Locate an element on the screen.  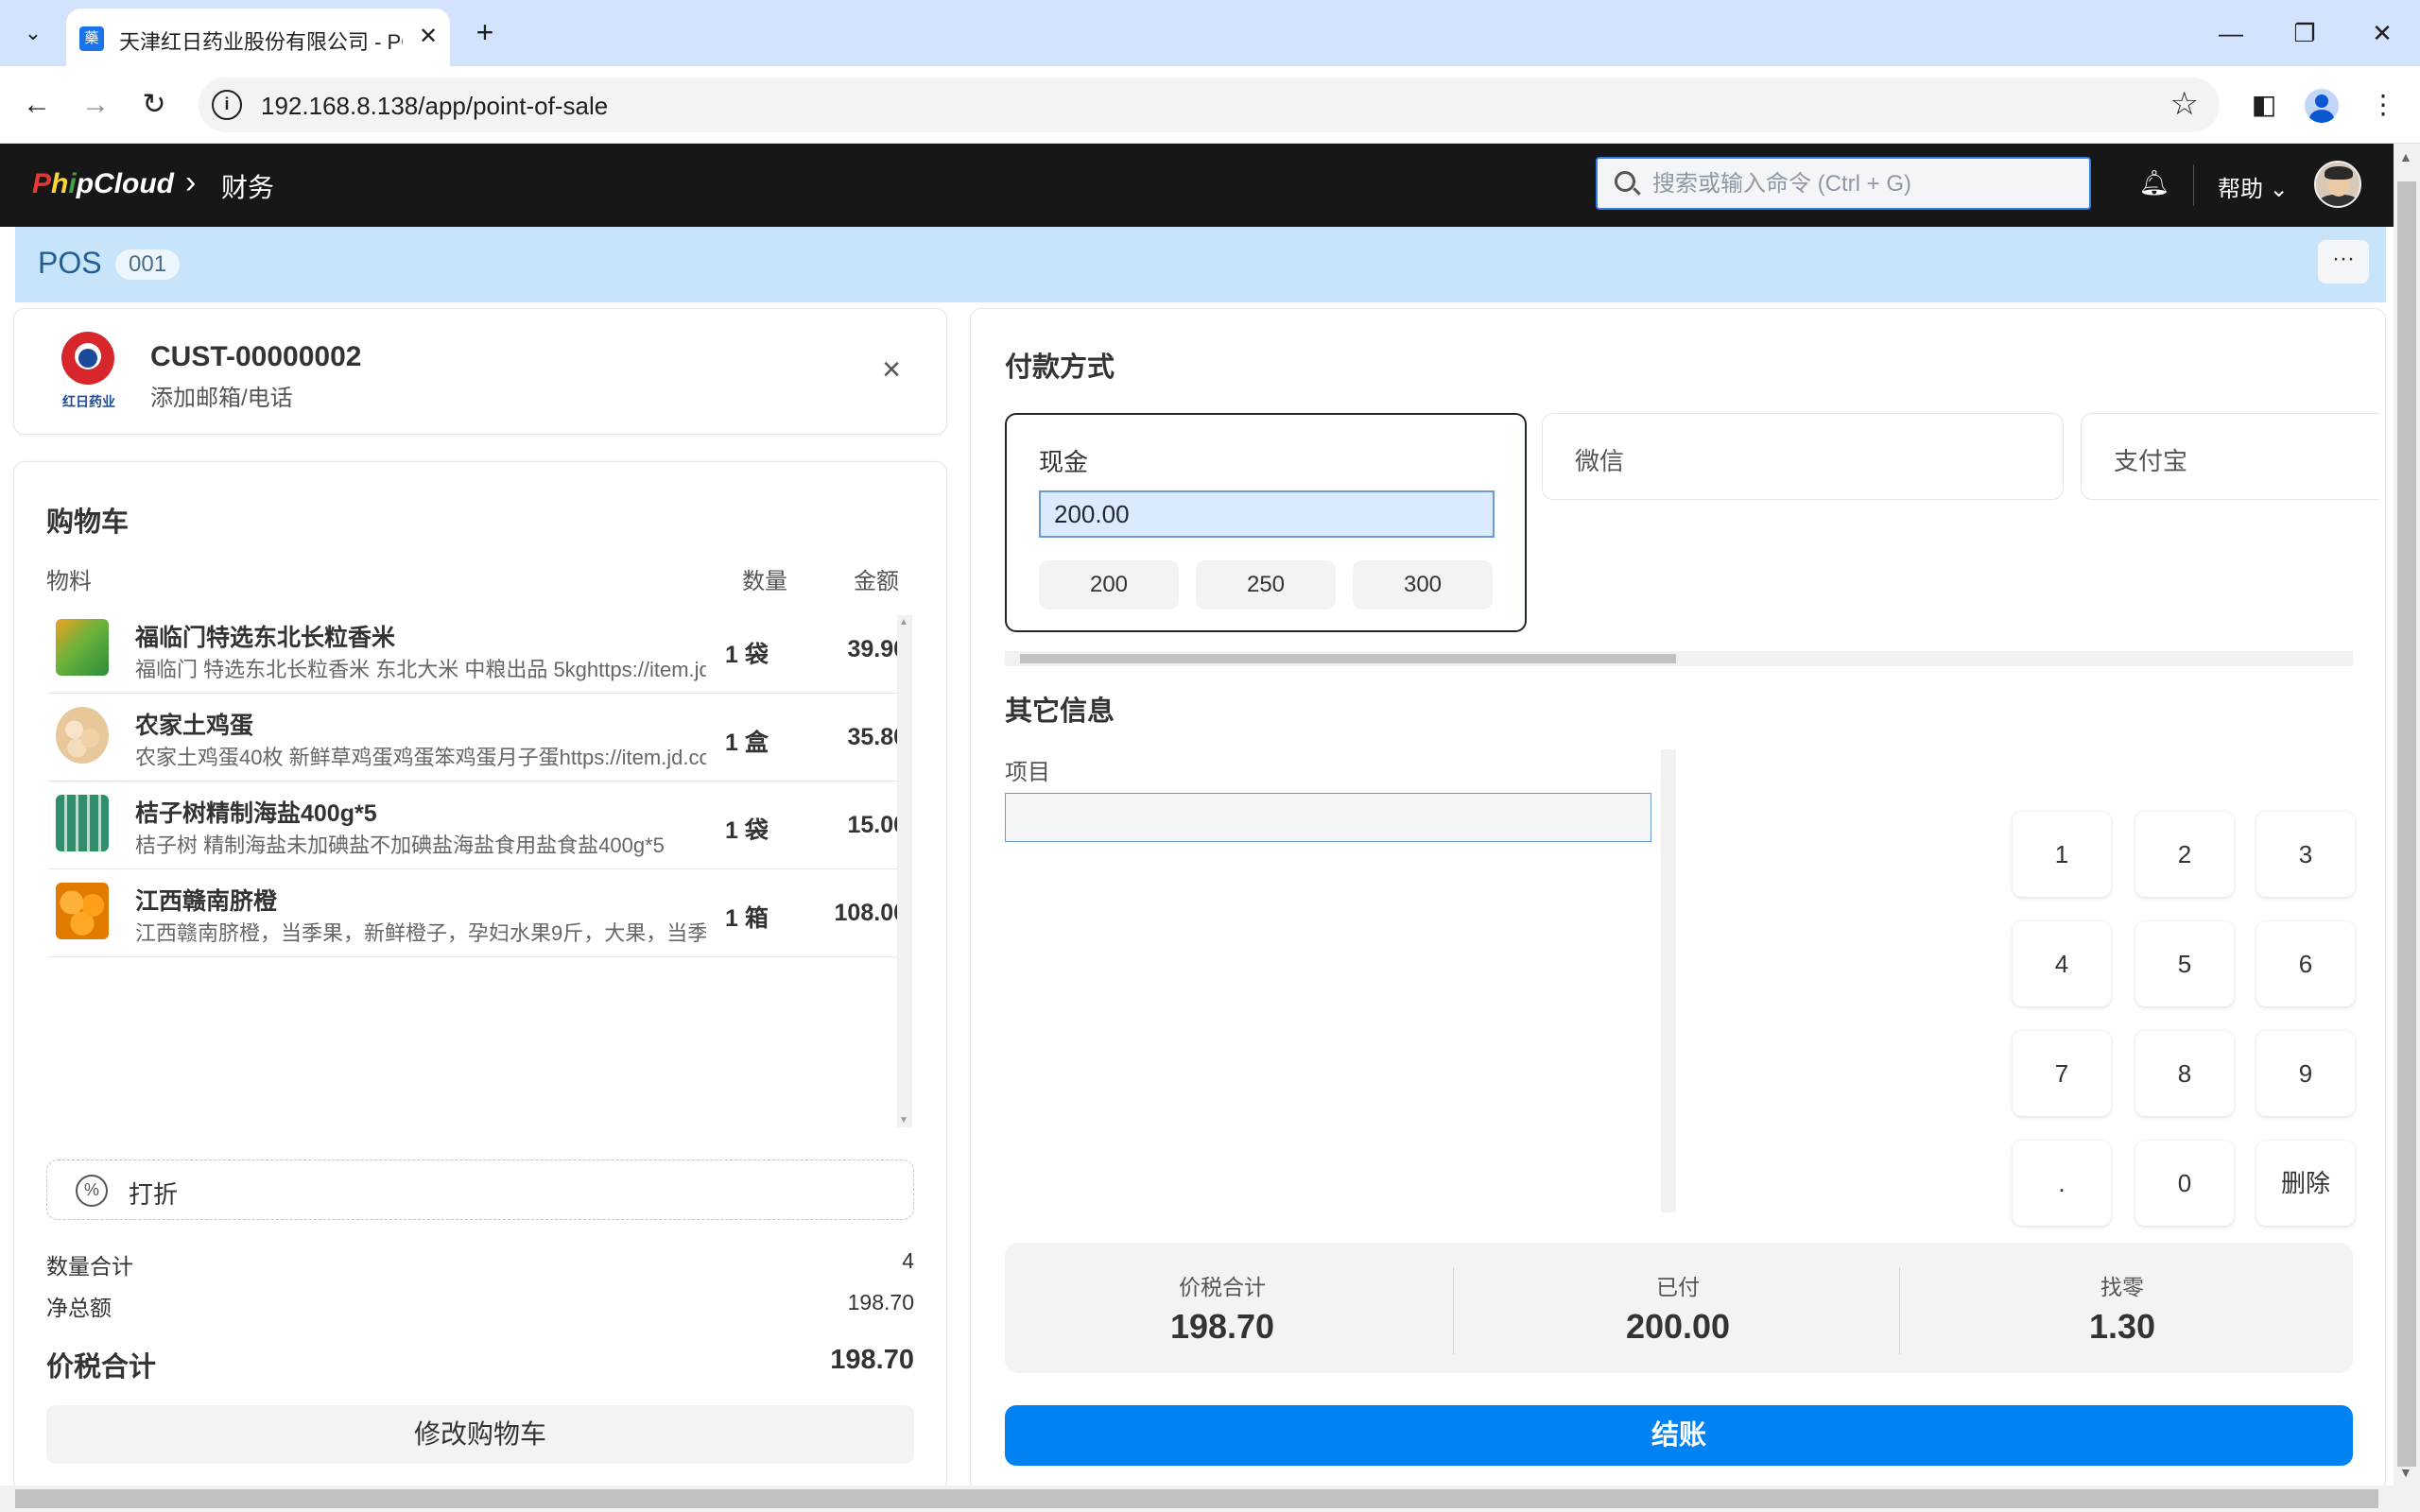
minimize-icon: — is located at coordinates (2231, 33).